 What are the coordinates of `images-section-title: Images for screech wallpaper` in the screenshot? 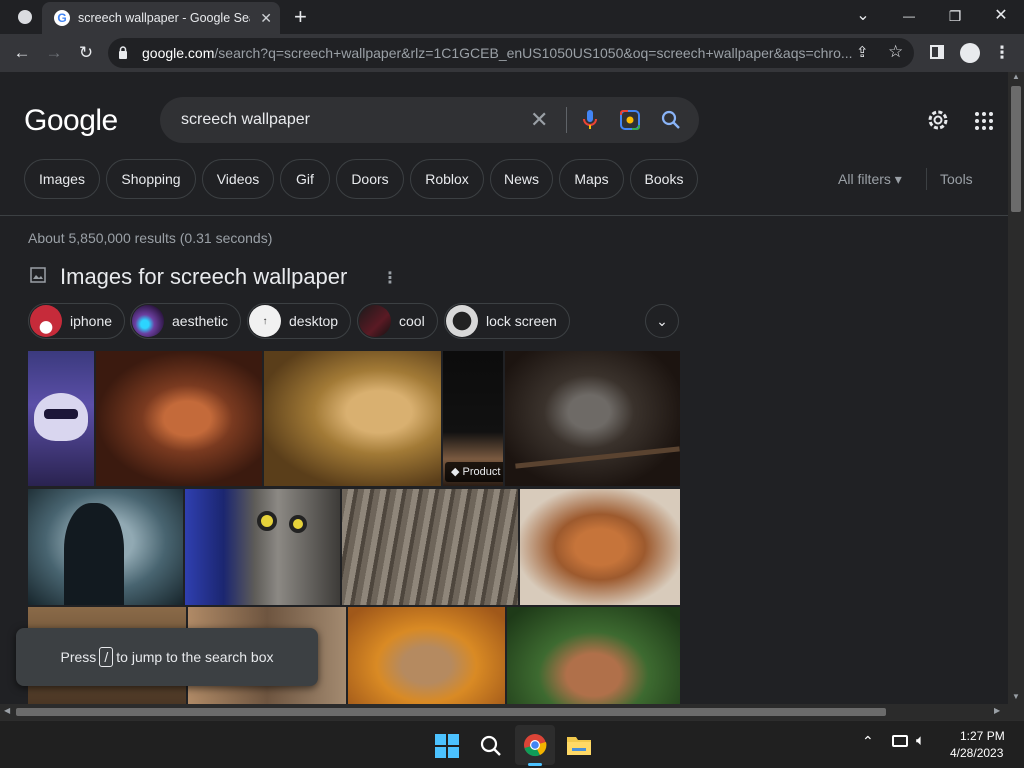 It's located at (203, 277).